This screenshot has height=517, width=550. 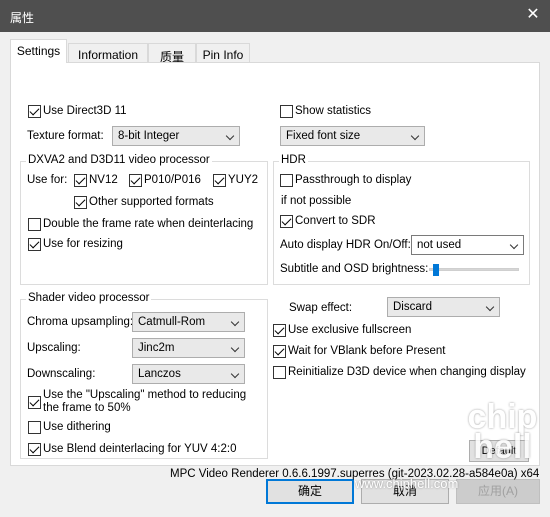 What do you see at coordinates (354, 269) in the screenshot?
I see `subtitle-brightness-label: Subtitle and OSD brightness:` at bounding box center [354, 269].